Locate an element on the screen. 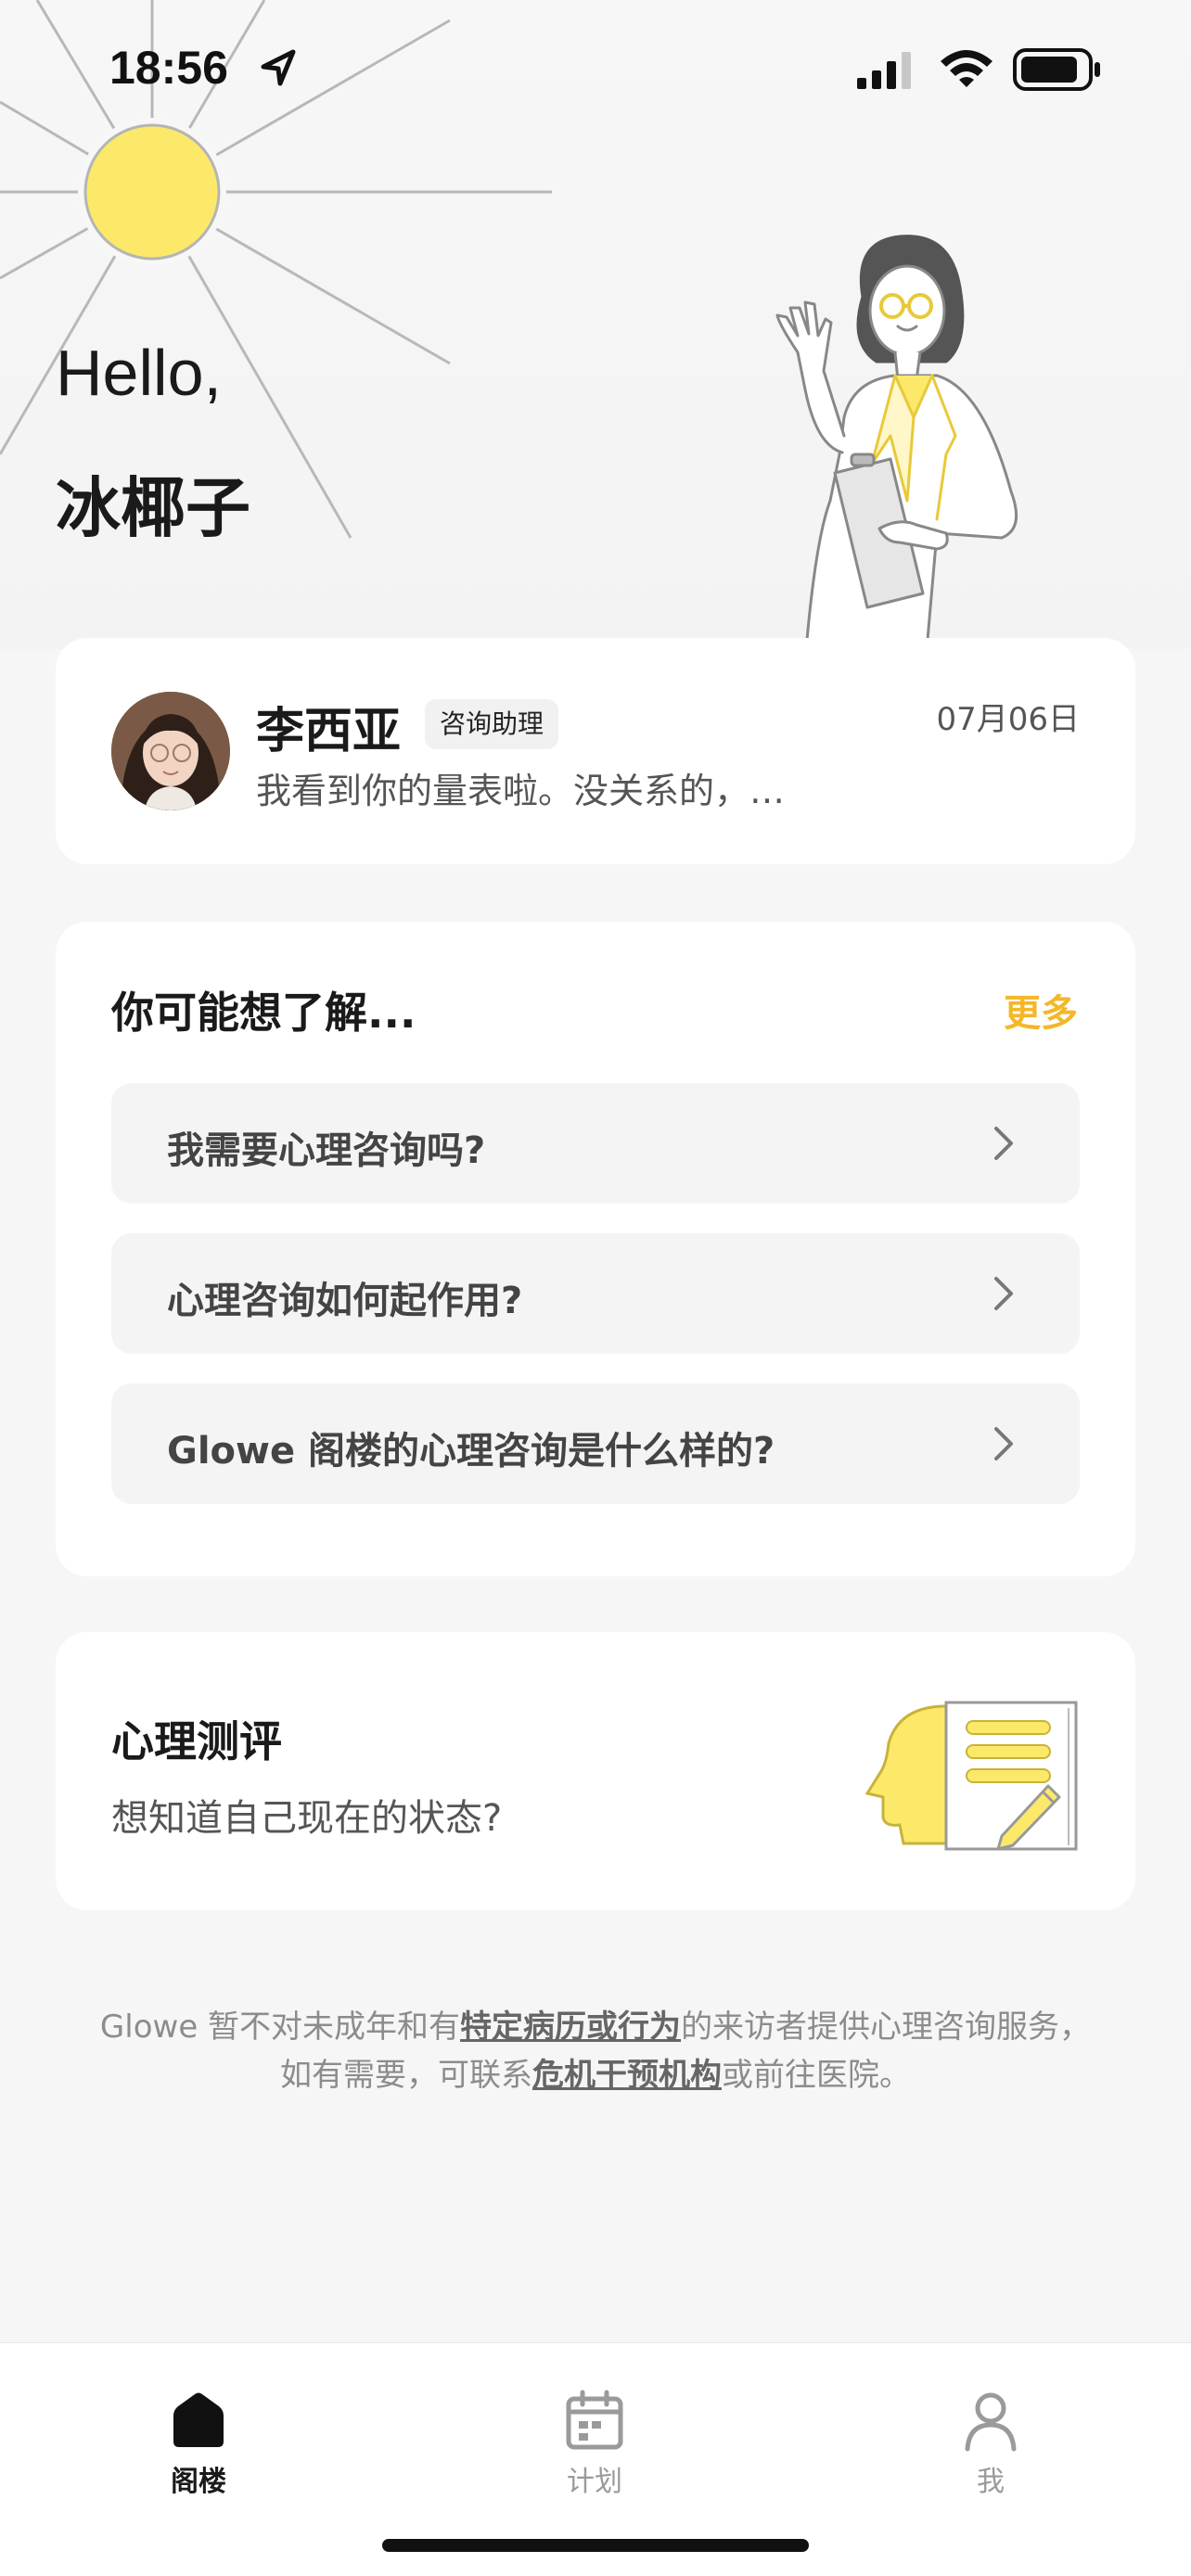  calendar-icon is located at coordinates (594, 2420).